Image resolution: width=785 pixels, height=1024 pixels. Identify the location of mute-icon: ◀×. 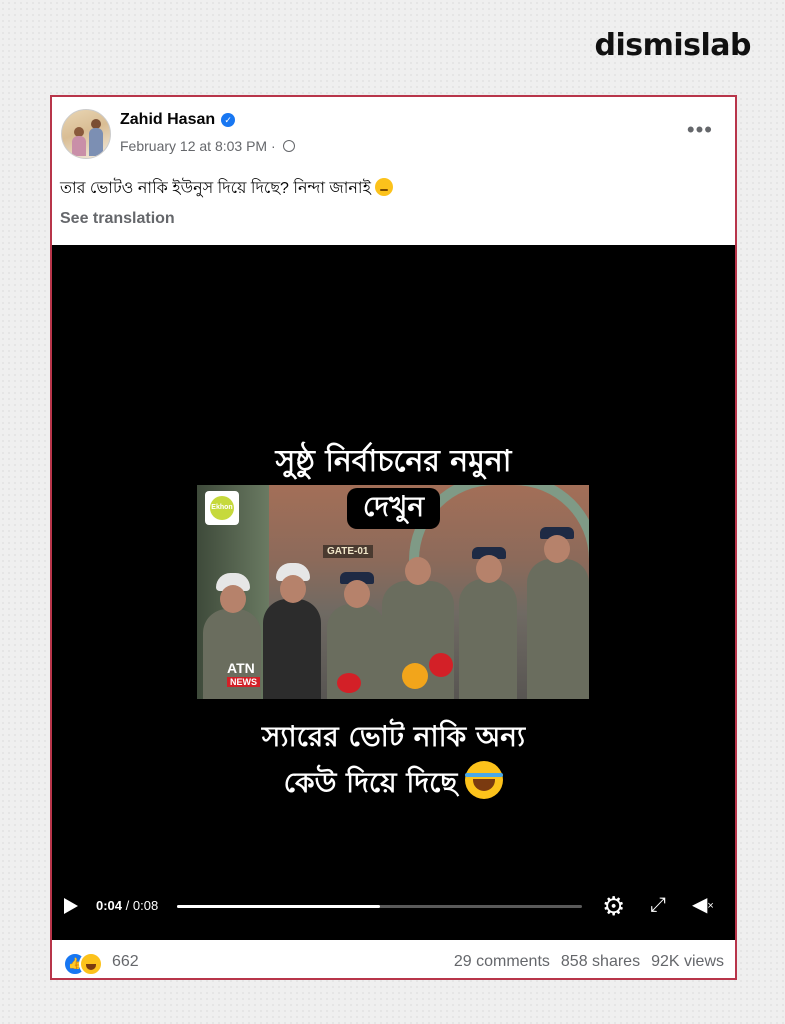
(703, 905).